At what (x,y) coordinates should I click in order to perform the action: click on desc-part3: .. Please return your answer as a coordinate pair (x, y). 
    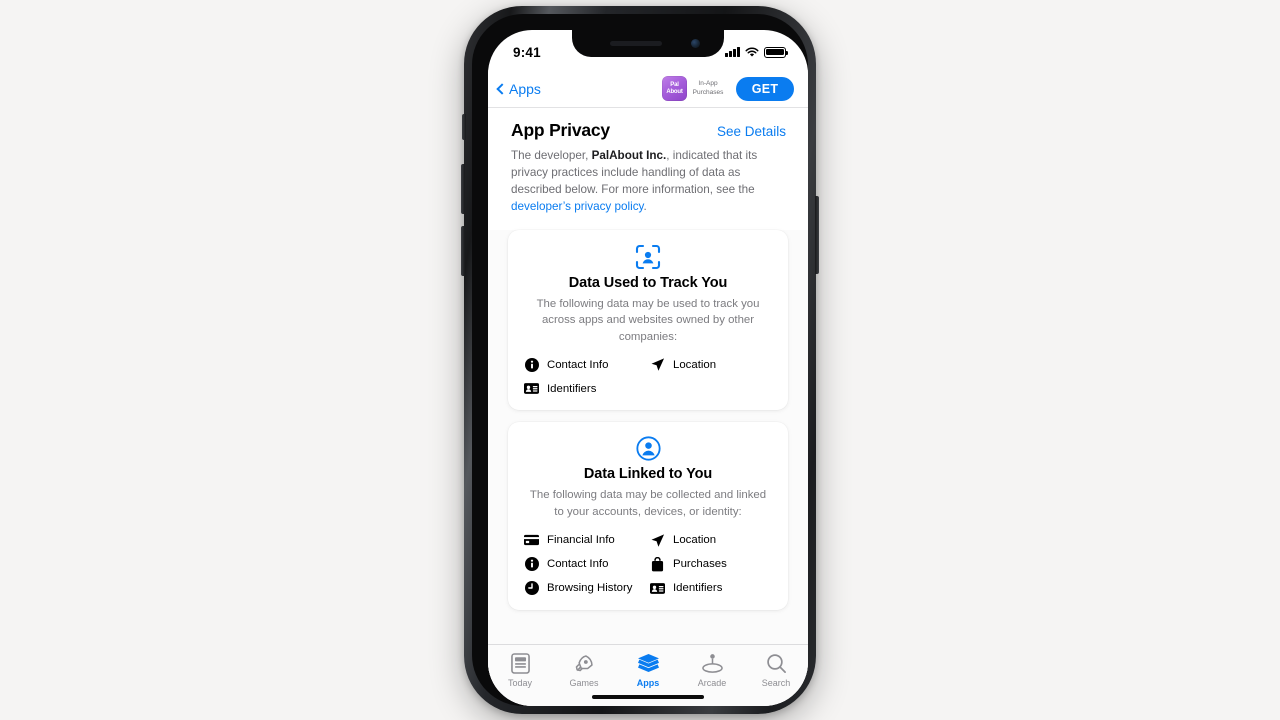
    Looking at the image, I should click on (645, 206).